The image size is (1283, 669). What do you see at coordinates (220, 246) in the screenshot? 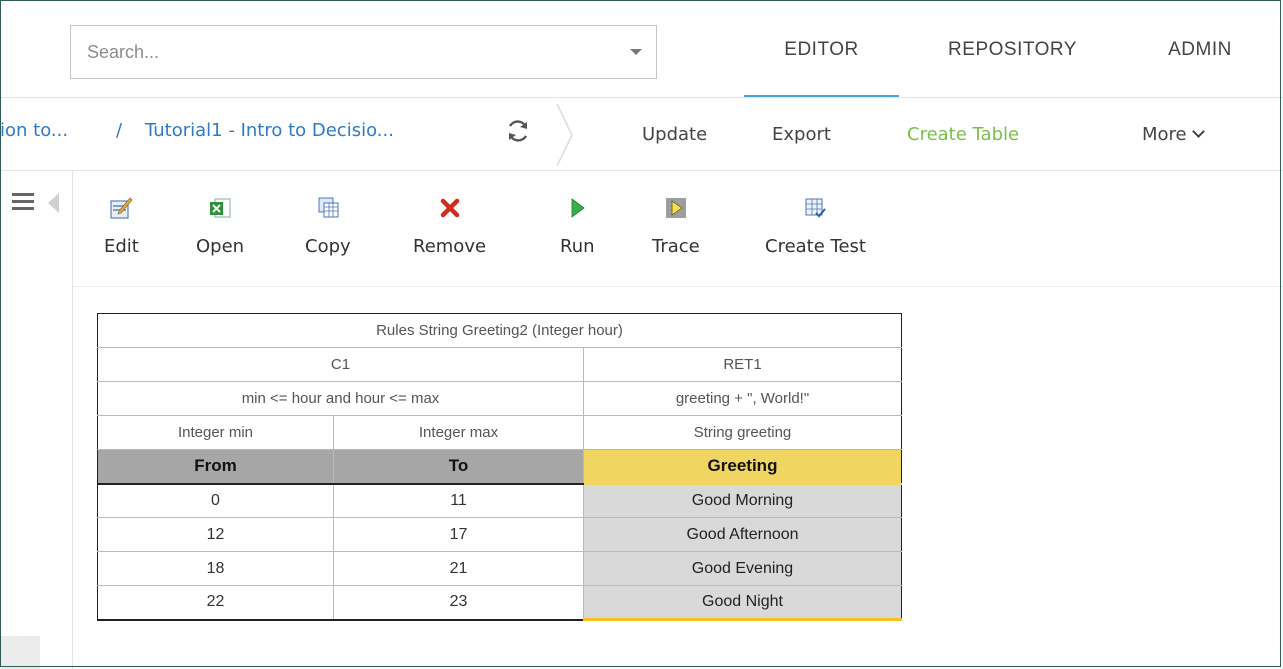
I see `open-label: Open` at bounding box center [220, 246].